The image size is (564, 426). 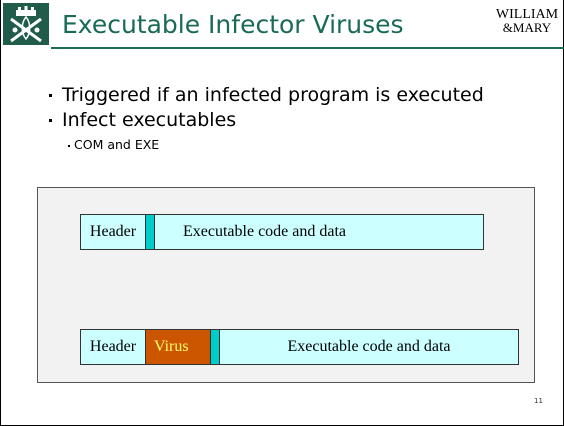 What do you see at coordinates (527, 27) in the screenshot?
I see `logo-line-2: &MARY` at bounding box center [527, 27].